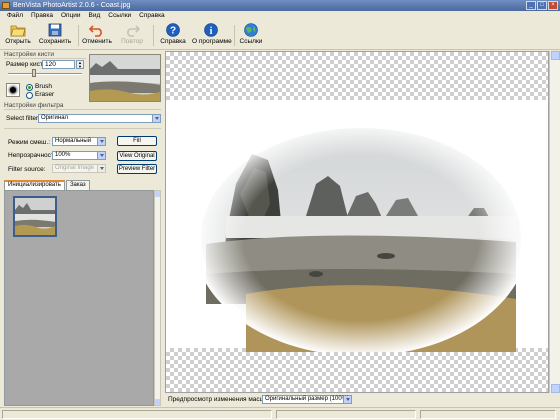 The image size is (560, 420). I want to click on brush-preview, so click(13, 90).